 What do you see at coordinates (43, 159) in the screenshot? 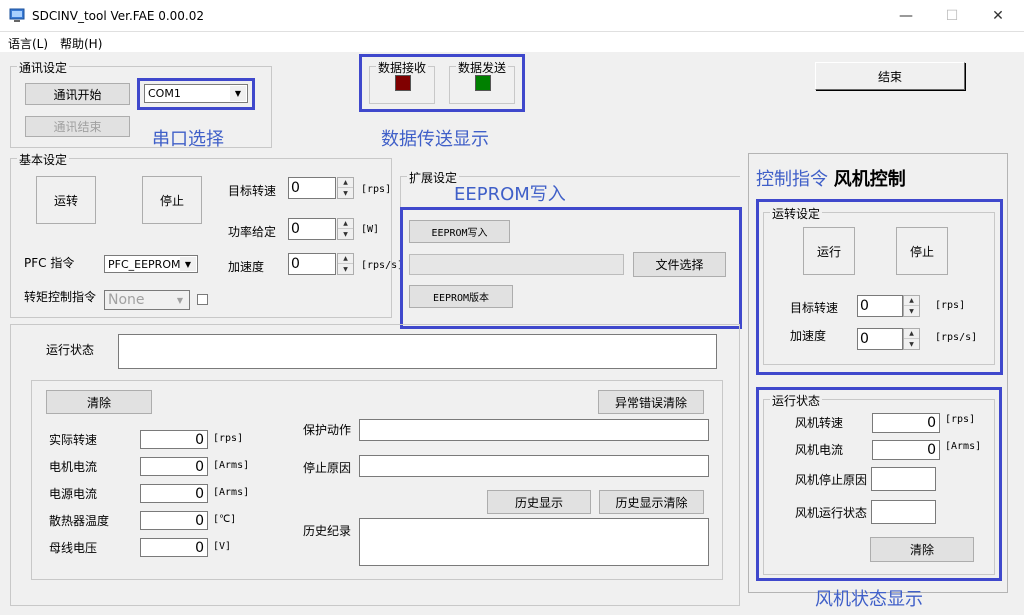
I see `basic-settings-label: 基本设定` at bounding box center [43, 159].